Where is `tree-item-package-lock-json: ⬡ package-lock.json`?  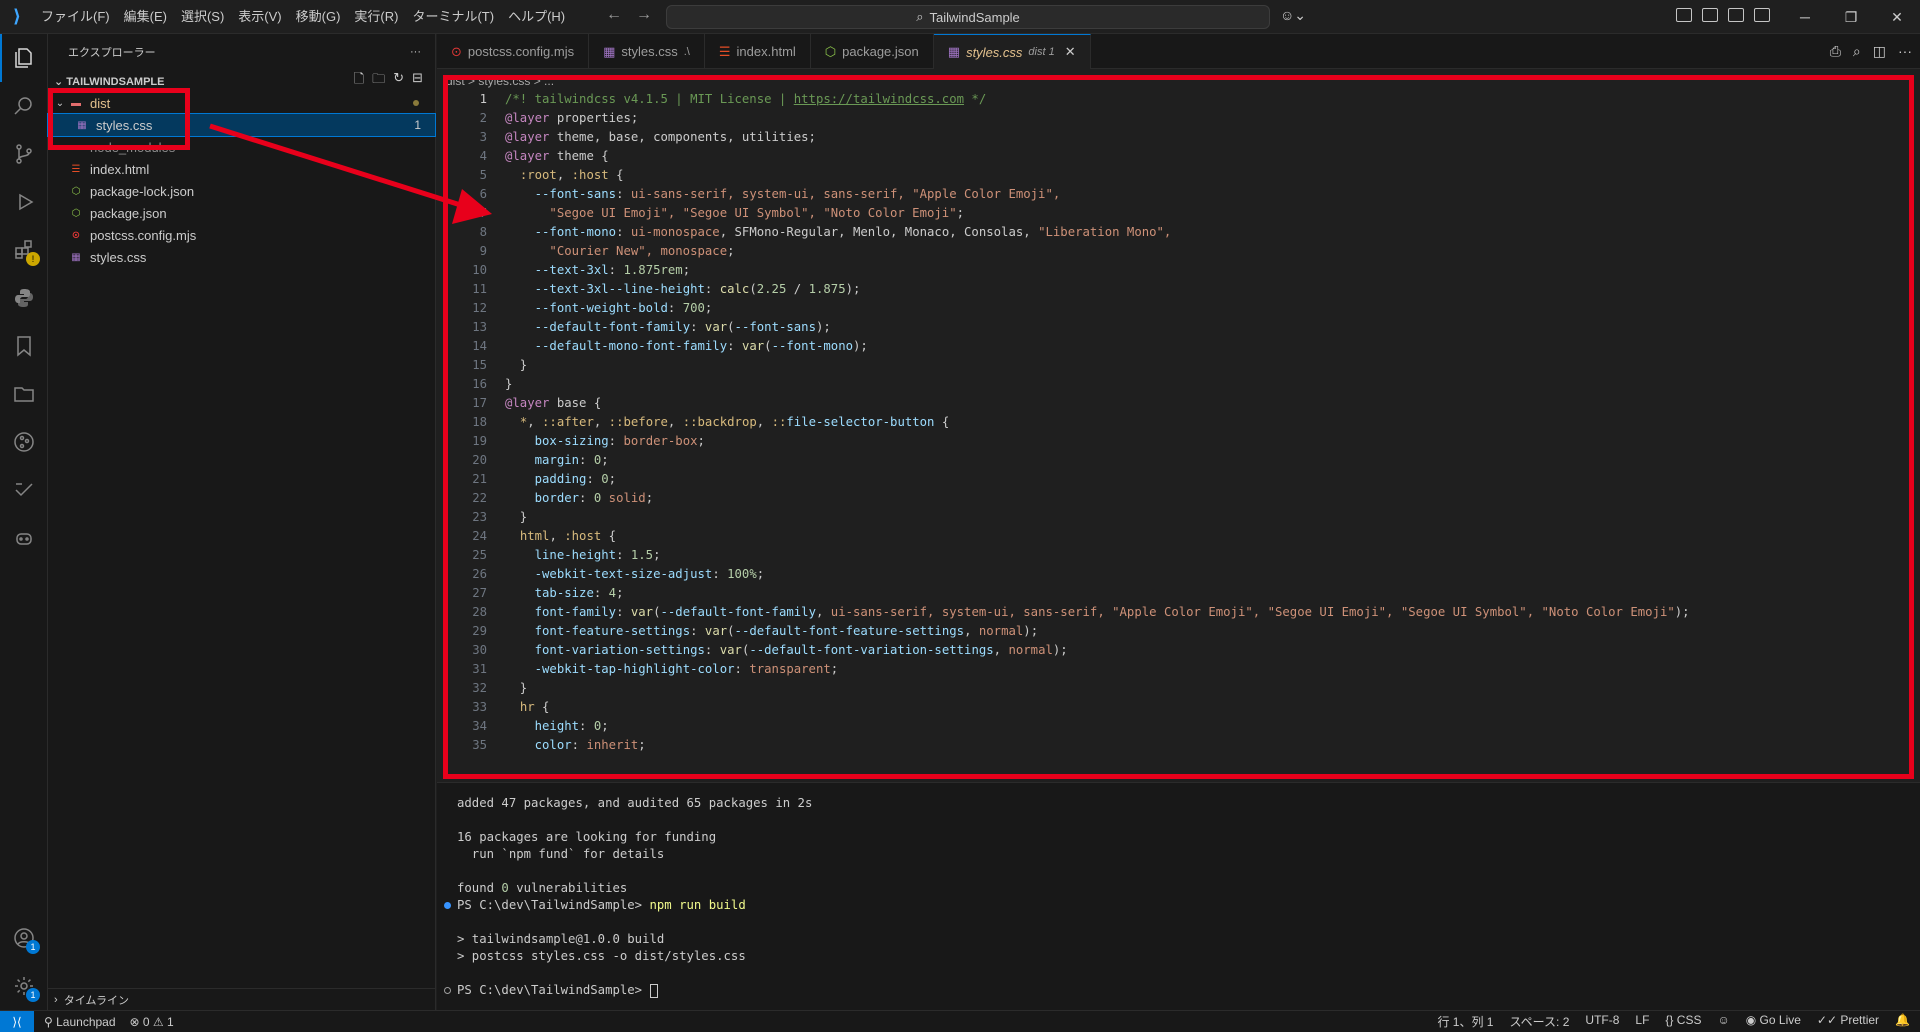
tree-item-package-lock-json: ⬡ package-lock.json is located at coordinates (241, 191).